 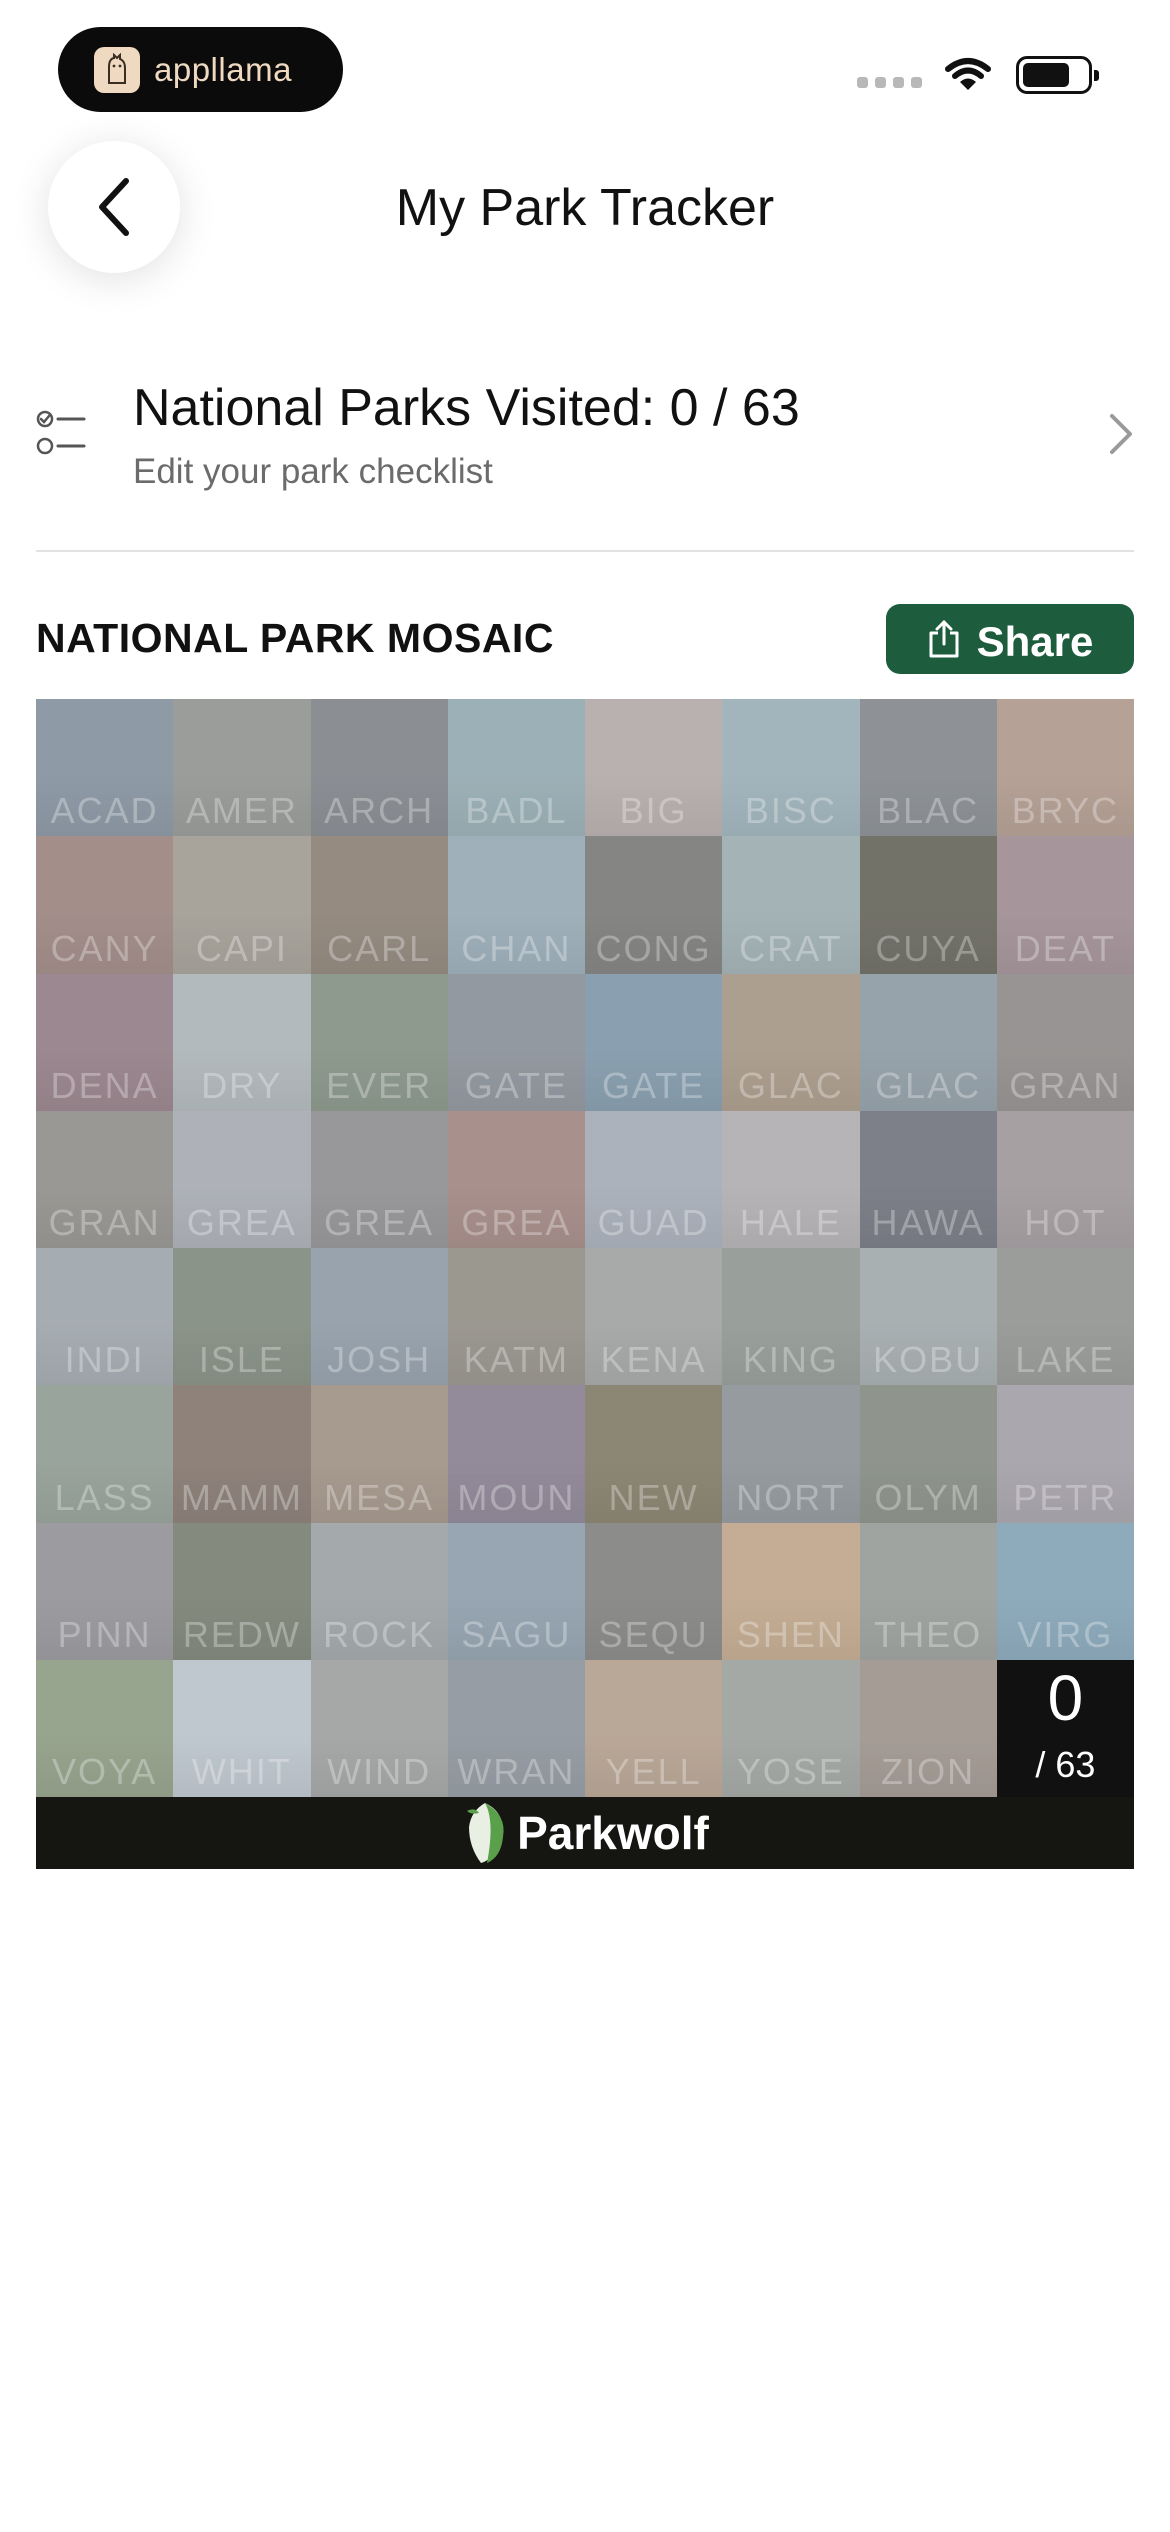 I want to click on park-tile: HAWA, so click(x=928, y=1179).